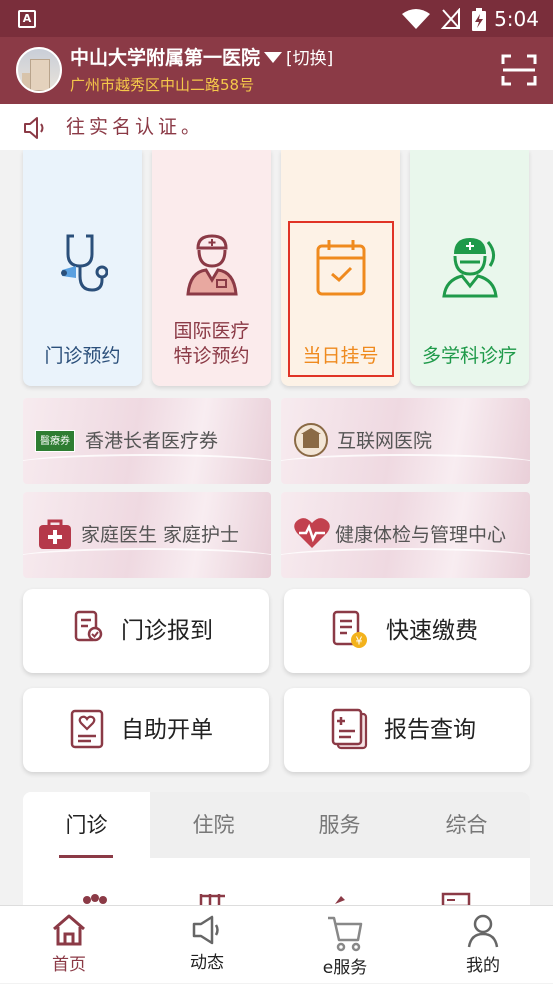 This screenshot has width=553, height=984. I want to click on category-tabs: 门诊 住院 服务 综合, so click(276, 848).